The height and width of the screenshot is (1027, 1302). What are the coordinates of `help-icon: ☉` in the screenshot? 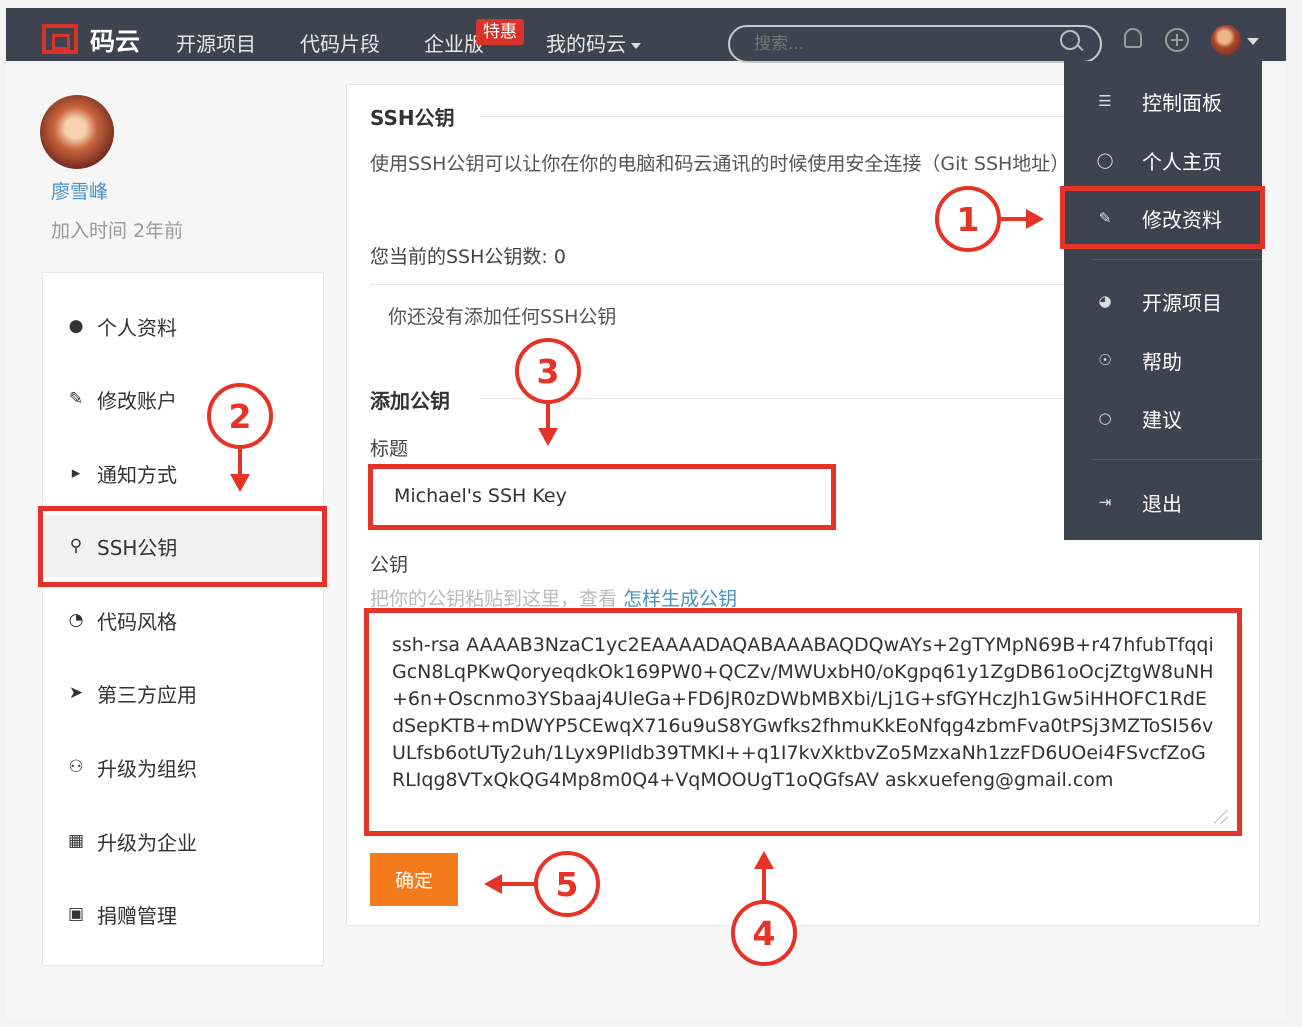 It's located at (1105, 360).